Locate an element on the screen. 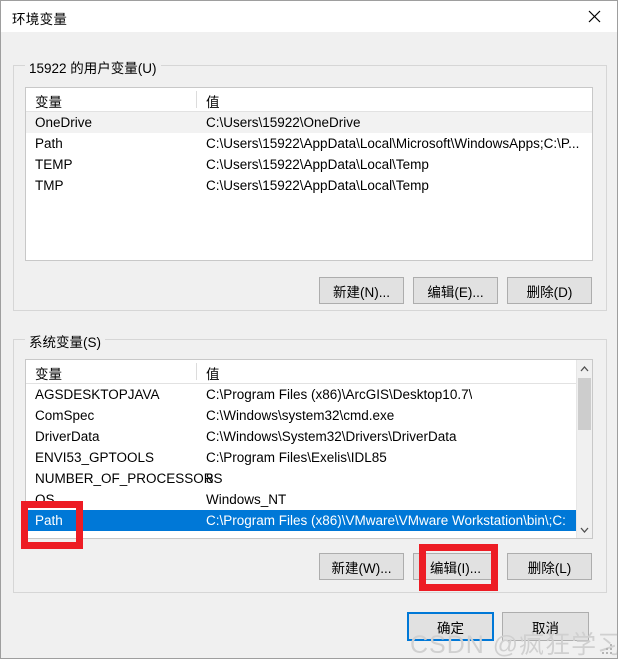  table-row: NUMBER_OF_PROCESSORS 8 is located at coordinates (301, 478).